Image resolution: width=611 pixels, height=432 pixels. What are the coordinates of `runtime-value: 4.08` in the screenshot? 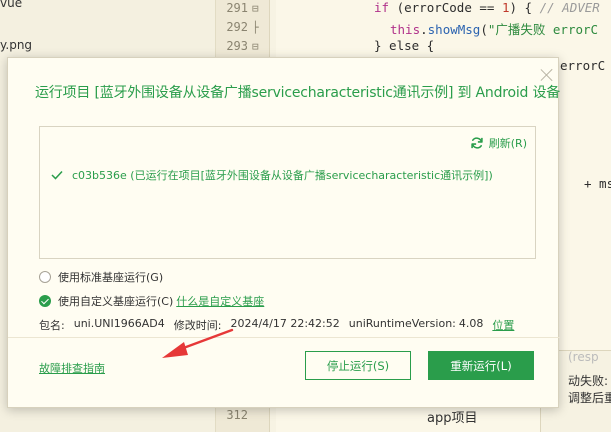 It's located at (471, 323).